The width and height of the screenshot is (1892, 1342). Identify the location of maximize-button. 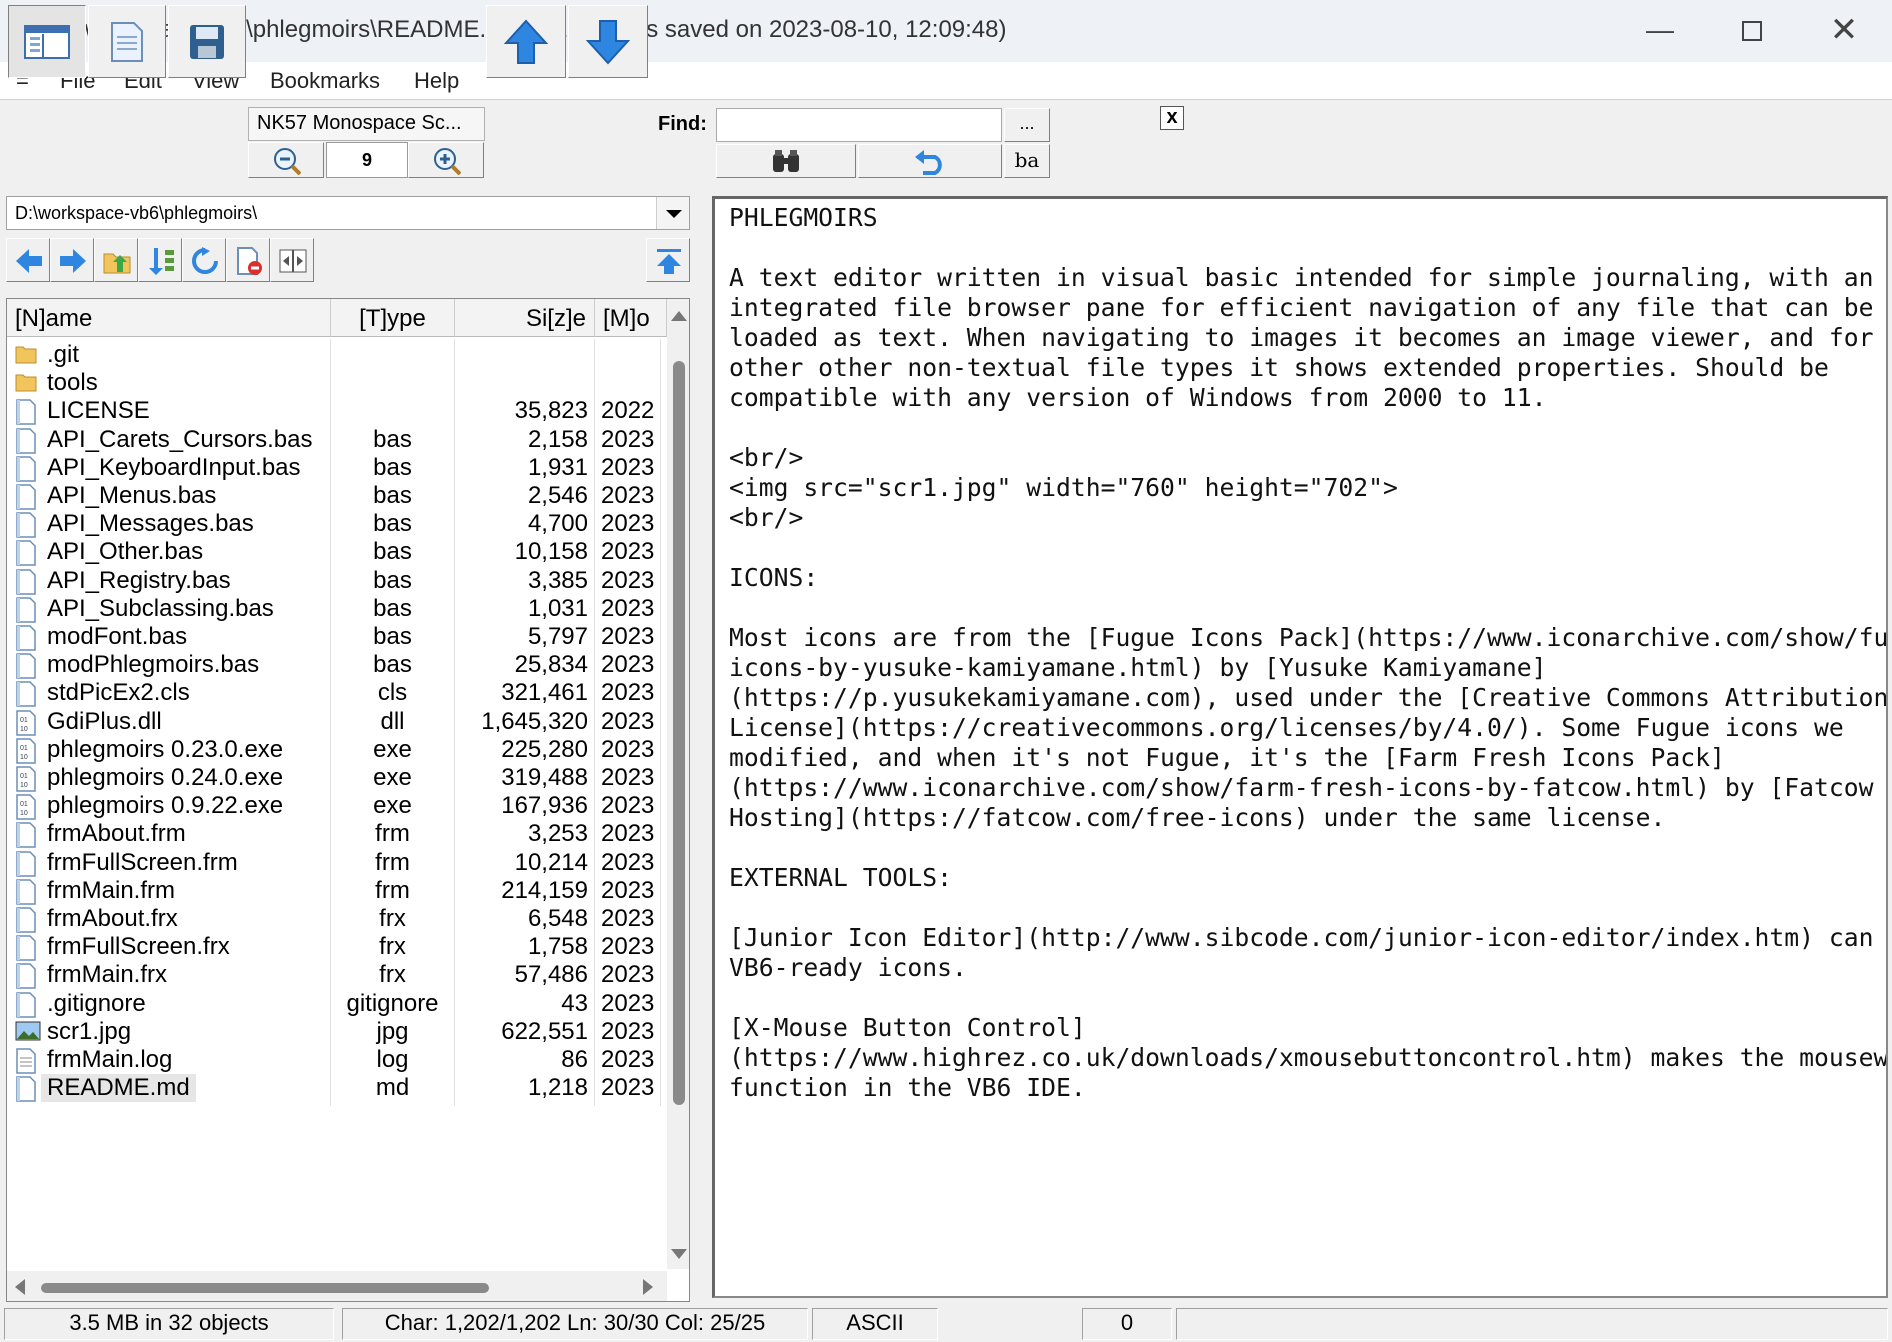
(1752, 31).